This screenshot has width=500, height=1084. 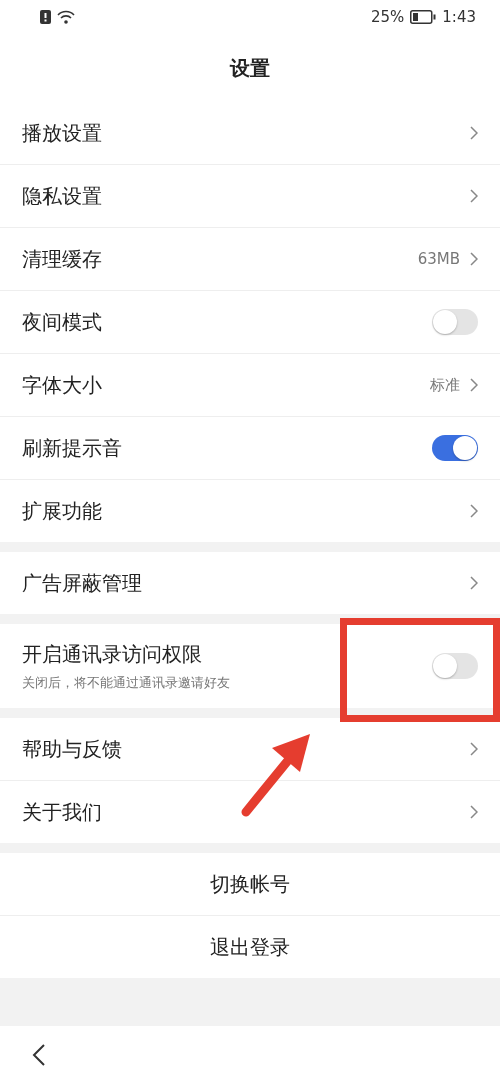 I want to click on row-label: 关于我们, so click(x=62, y=812).